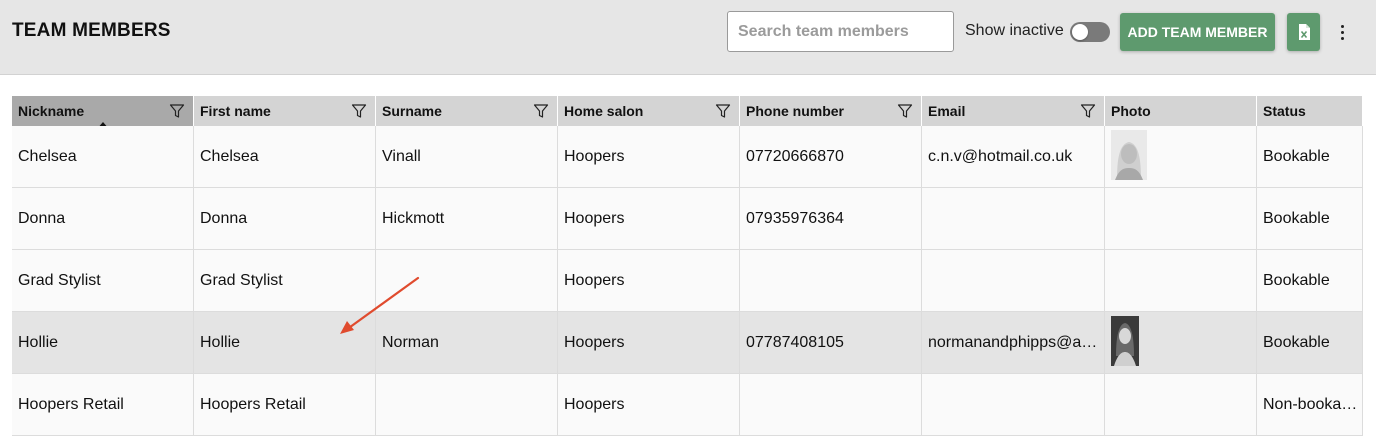 This screenshot has width=1376, height=436. Describe the element at coordinates (1013, 156) in the screenshot. I see `cell-email: c.n.v@hotmail.co.uk` at that location.